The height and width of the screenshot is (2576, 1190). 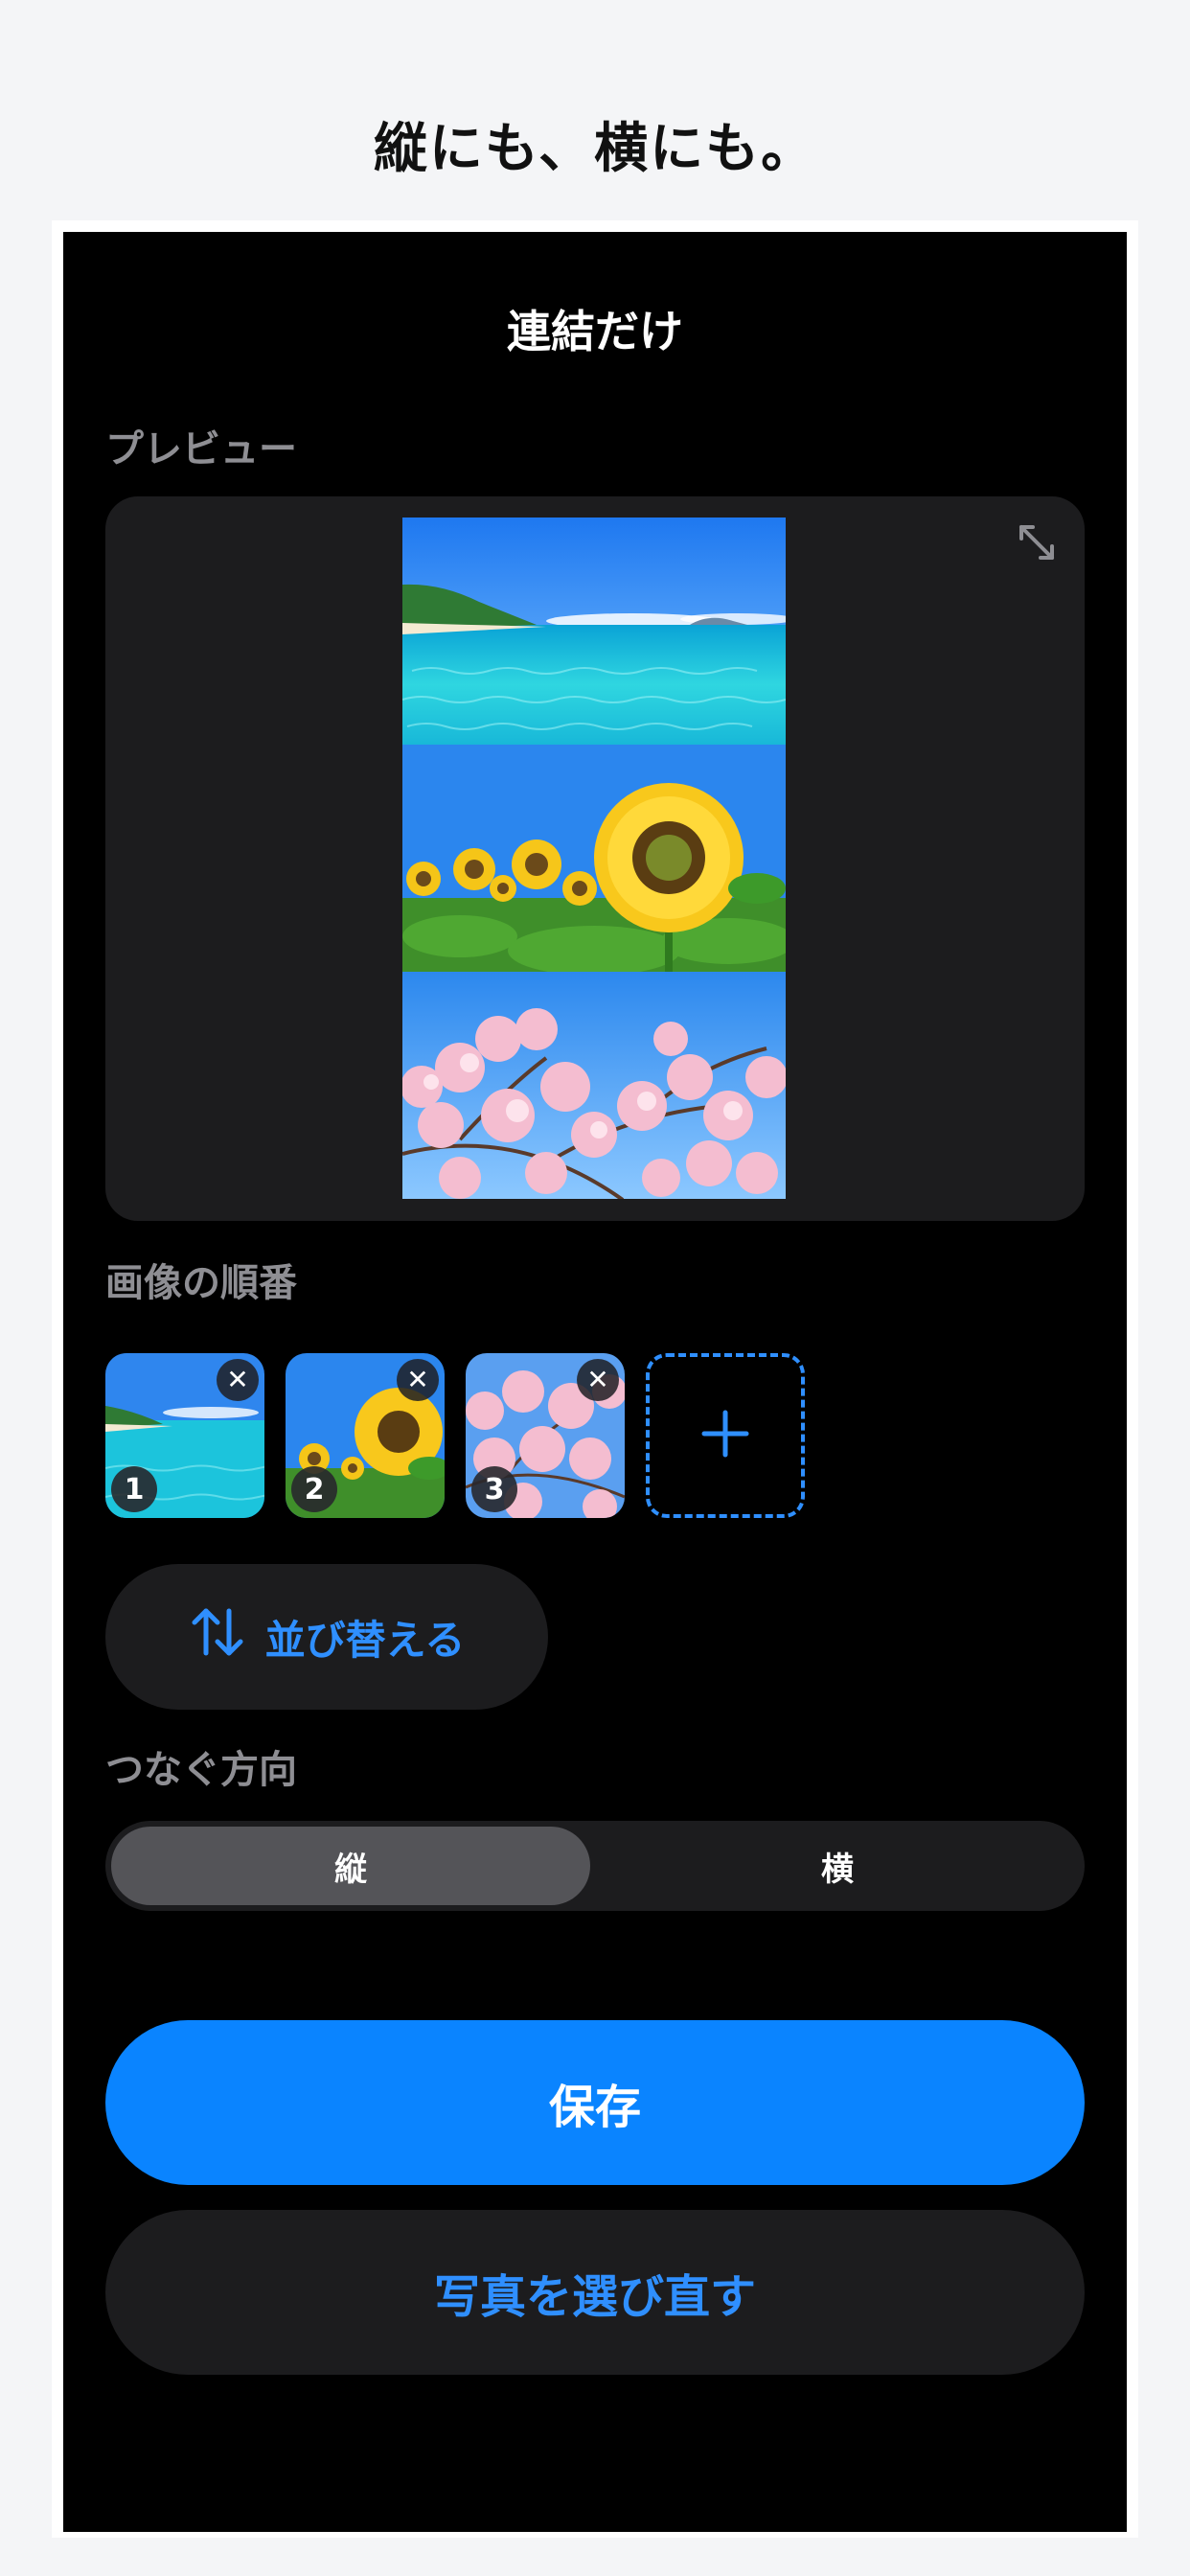 I want to click on promo-headline: 縦にも、横にも。, so click(x=595, y=149).